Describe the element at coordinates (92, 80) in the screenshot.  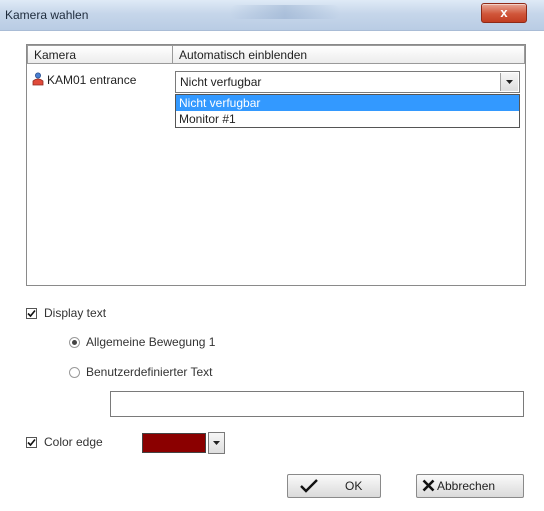
I see `camera-name: KAM01 entrance` at that location.